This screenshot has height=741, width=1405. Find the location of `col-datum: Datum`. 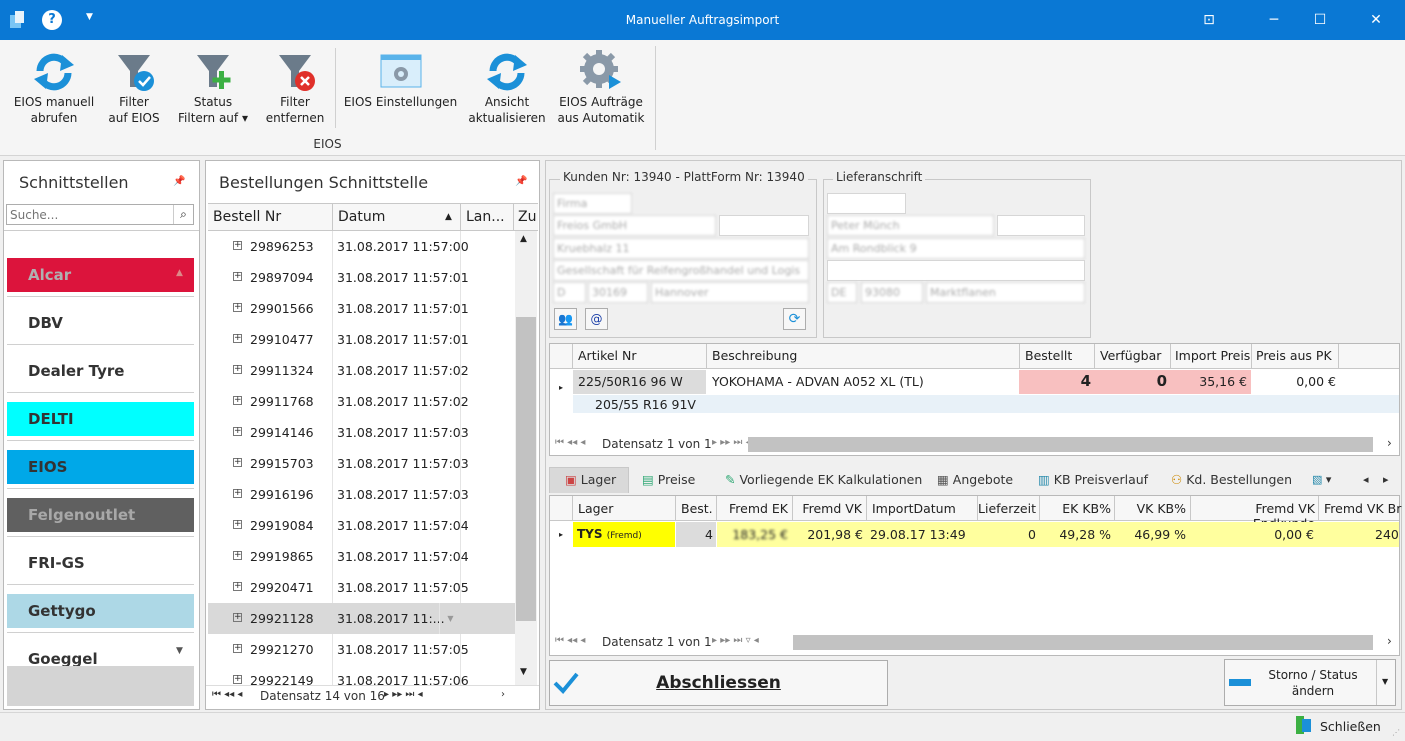

col-datum: Datum is located at coordinates (361, 217).